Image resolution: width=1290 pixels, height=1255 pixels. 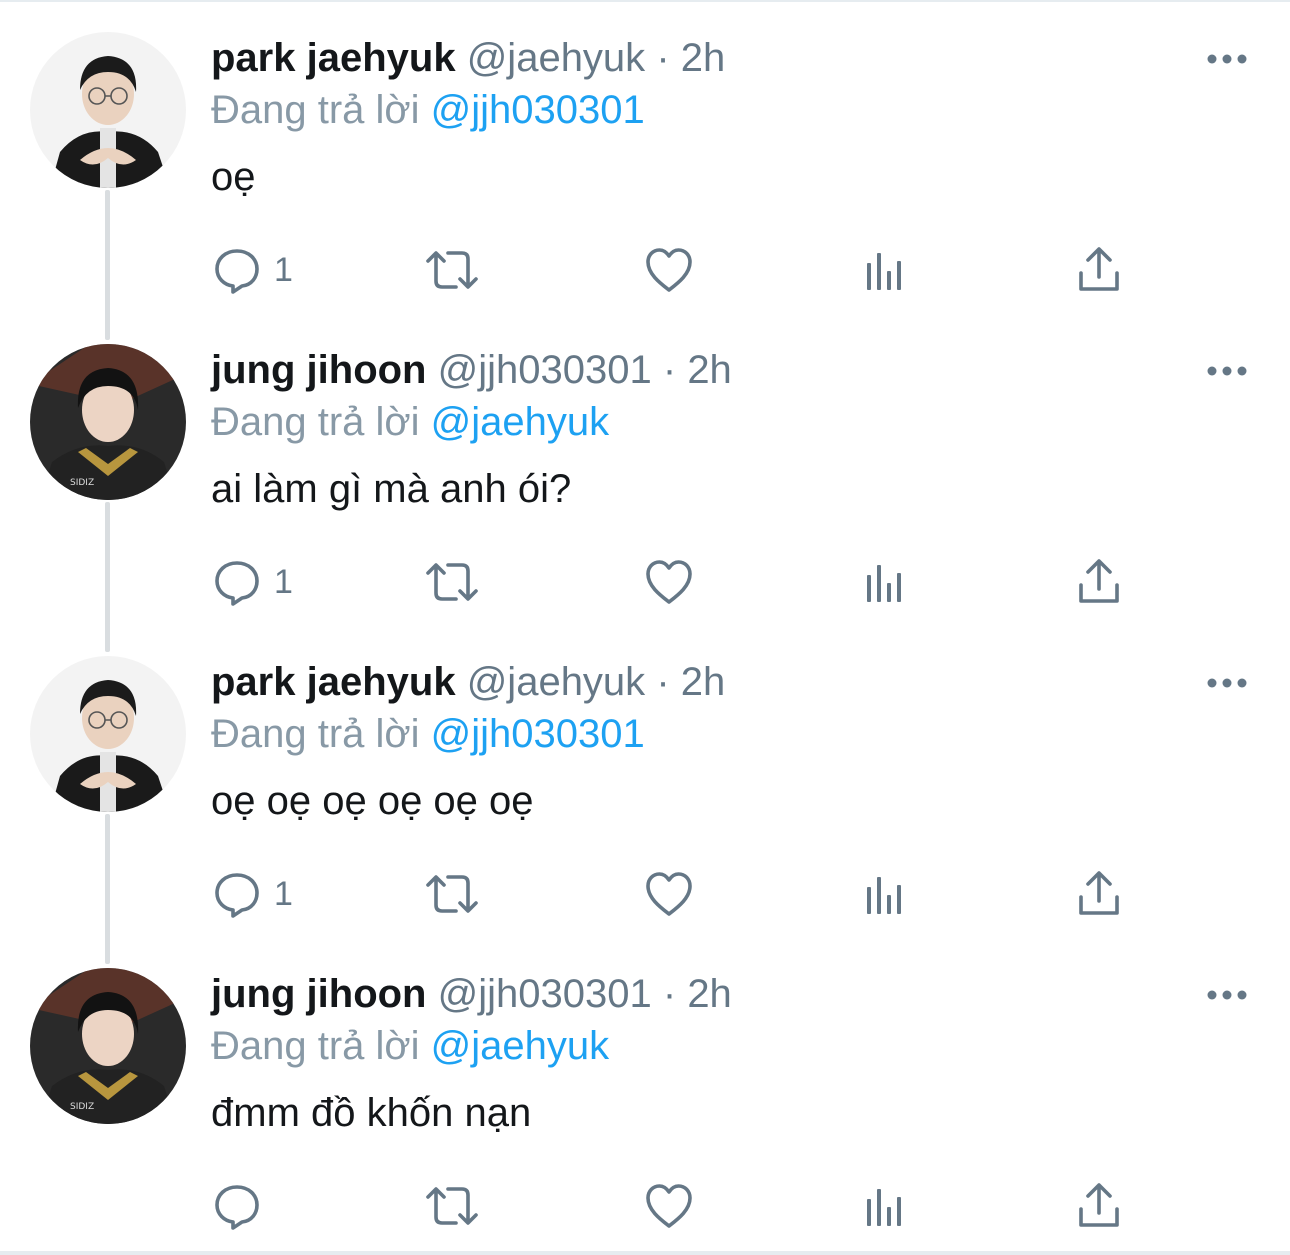 I want to click on tweet-text: ai làm gì mà anh ói?, so click(x=391, y=489).